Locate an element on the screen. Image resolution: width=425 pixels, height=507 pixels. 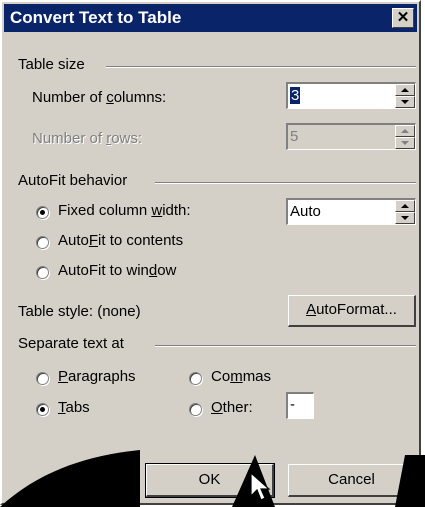
columns-value: 3 is located at coordinates (295, 95).